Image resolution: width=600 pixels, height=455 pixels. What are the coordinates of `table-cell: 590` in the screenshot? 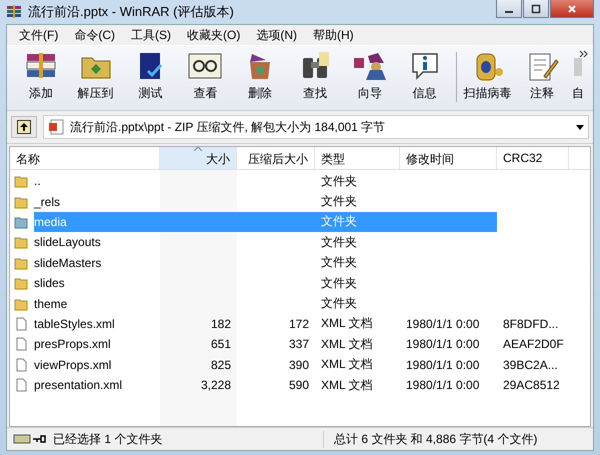 It's located at (298, 385).